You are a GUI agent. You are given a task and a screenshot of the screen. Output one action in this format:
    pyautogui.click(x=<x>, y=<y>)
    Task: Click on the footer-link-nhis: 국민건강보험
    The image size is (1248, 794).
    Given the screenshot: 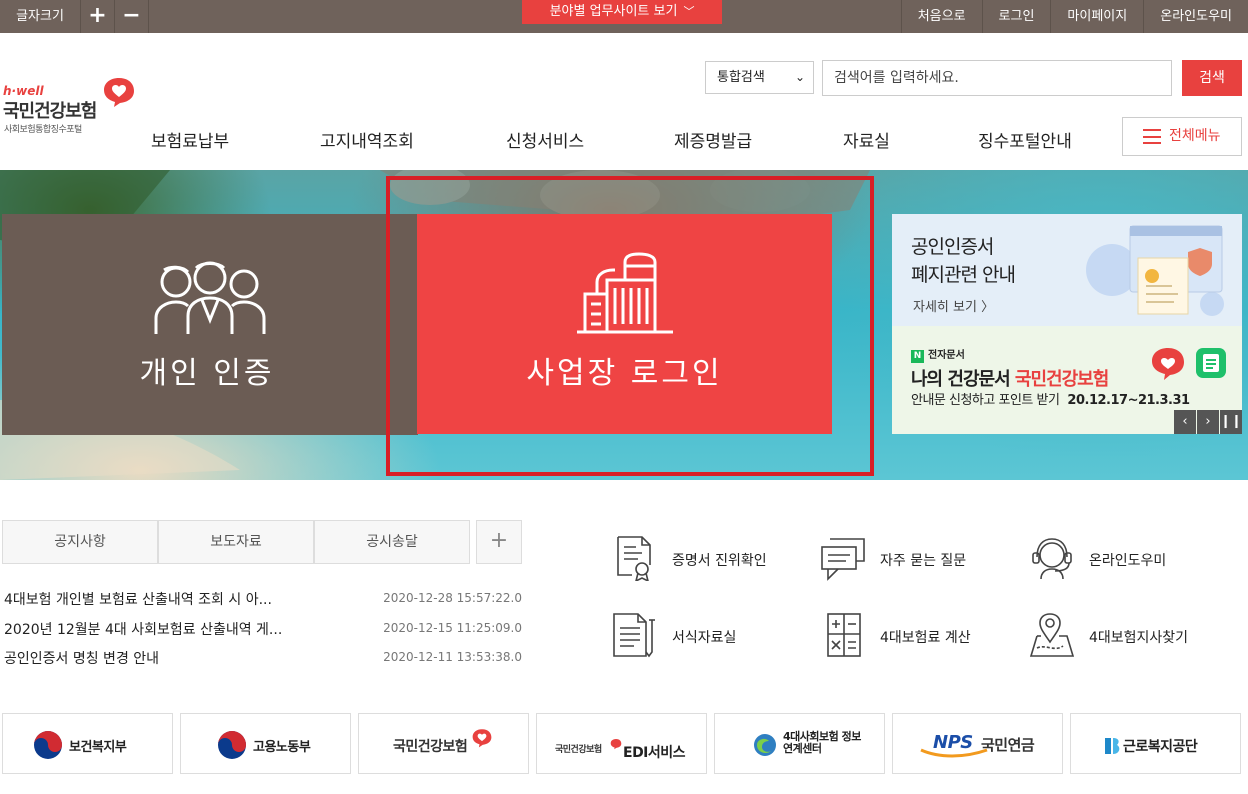 What is the action you would take?
    pyautogui.click(x=443, y=743)
    